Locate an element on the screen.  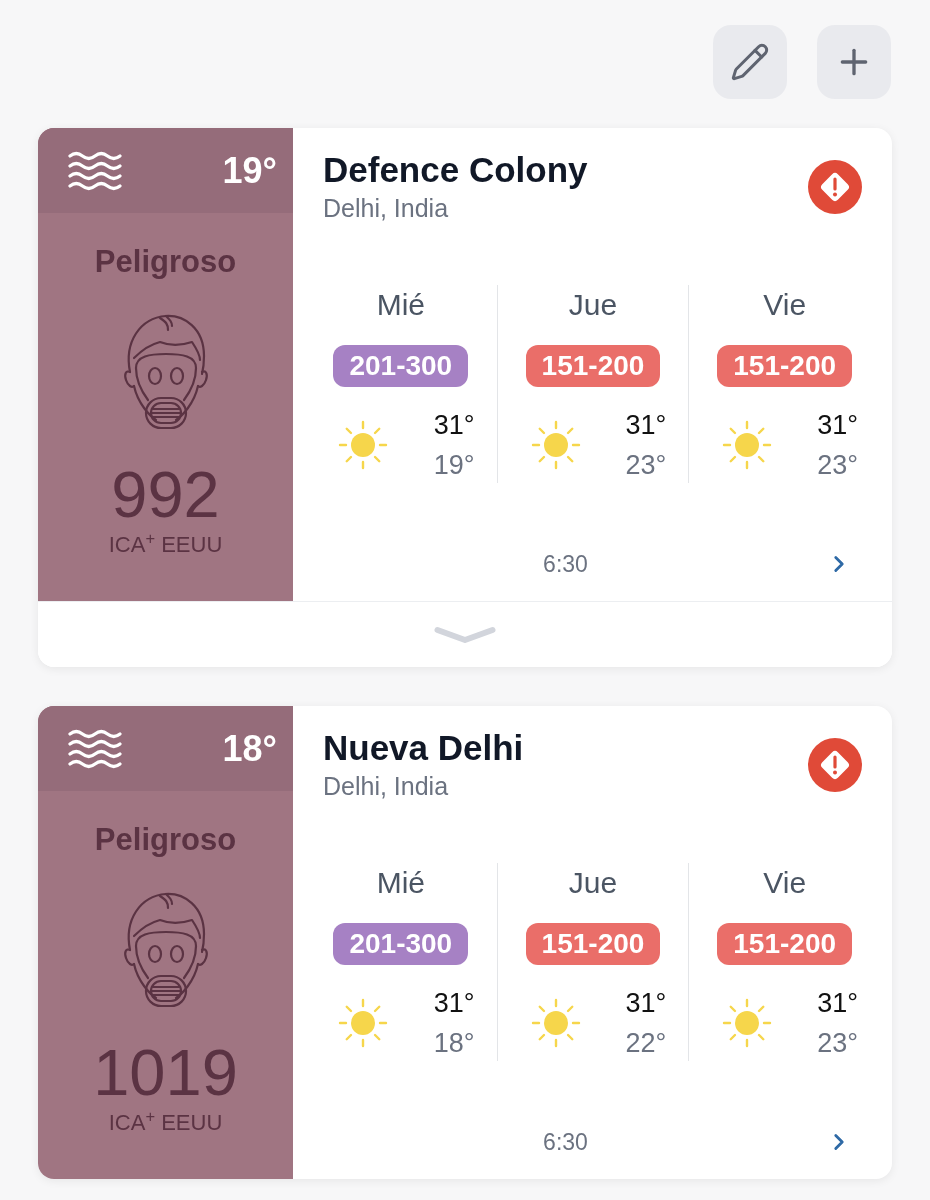
low-temperature: 22° is located at coordinates (646, 1043).